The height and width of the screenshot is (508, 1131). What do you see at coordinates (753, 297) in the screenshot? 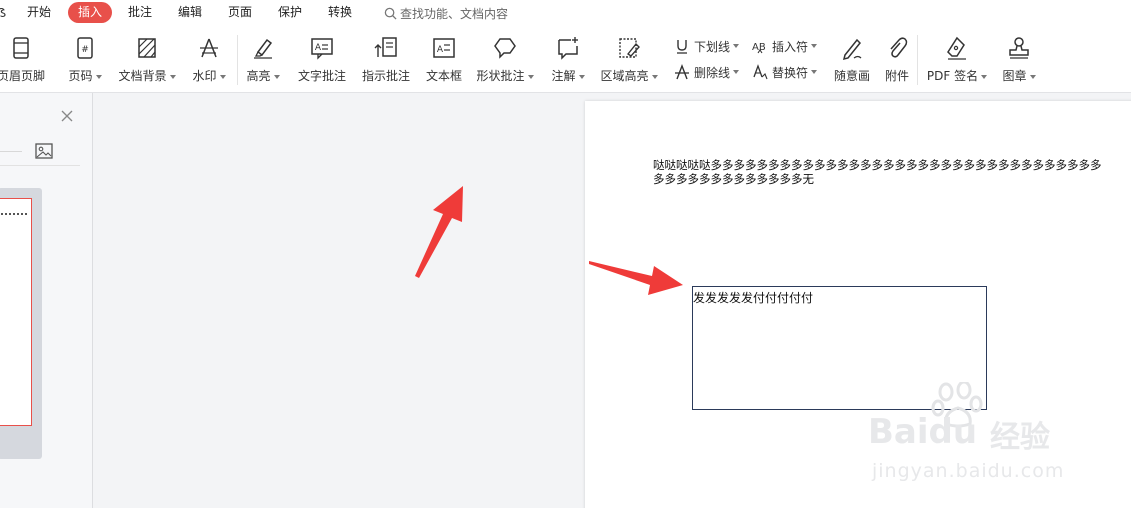
I see `text-box-content: 发发发发发付付付付付` at bounding box center [753, 297].